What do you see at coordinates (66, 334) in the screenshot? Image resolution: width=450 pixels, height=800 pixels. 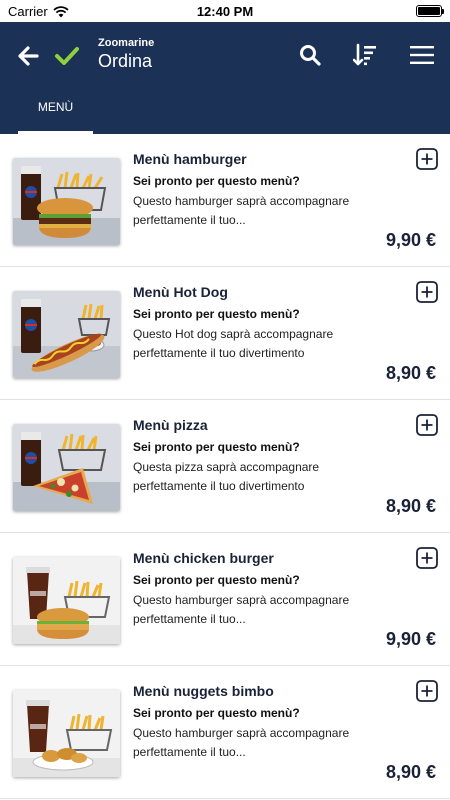 I see `hotdog-meal-image` at bounding box center [66, 334].